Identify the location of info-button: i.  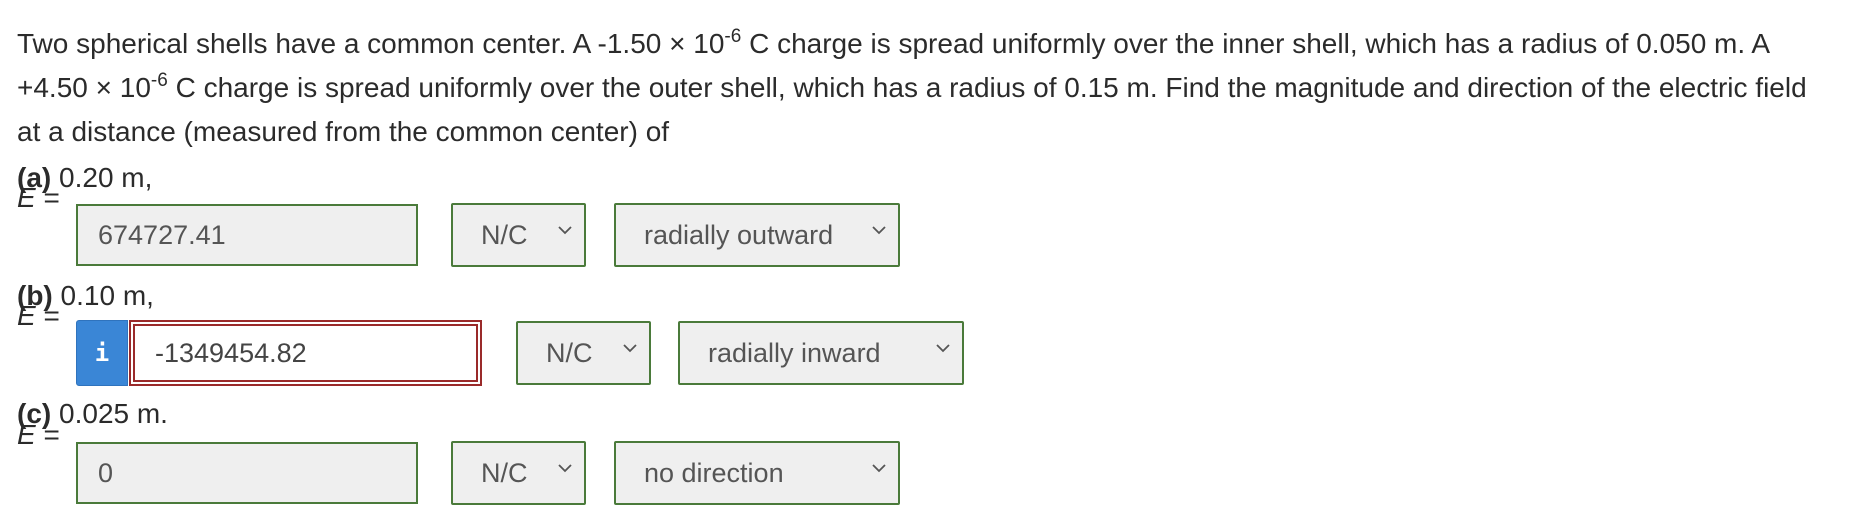
(102, 353).